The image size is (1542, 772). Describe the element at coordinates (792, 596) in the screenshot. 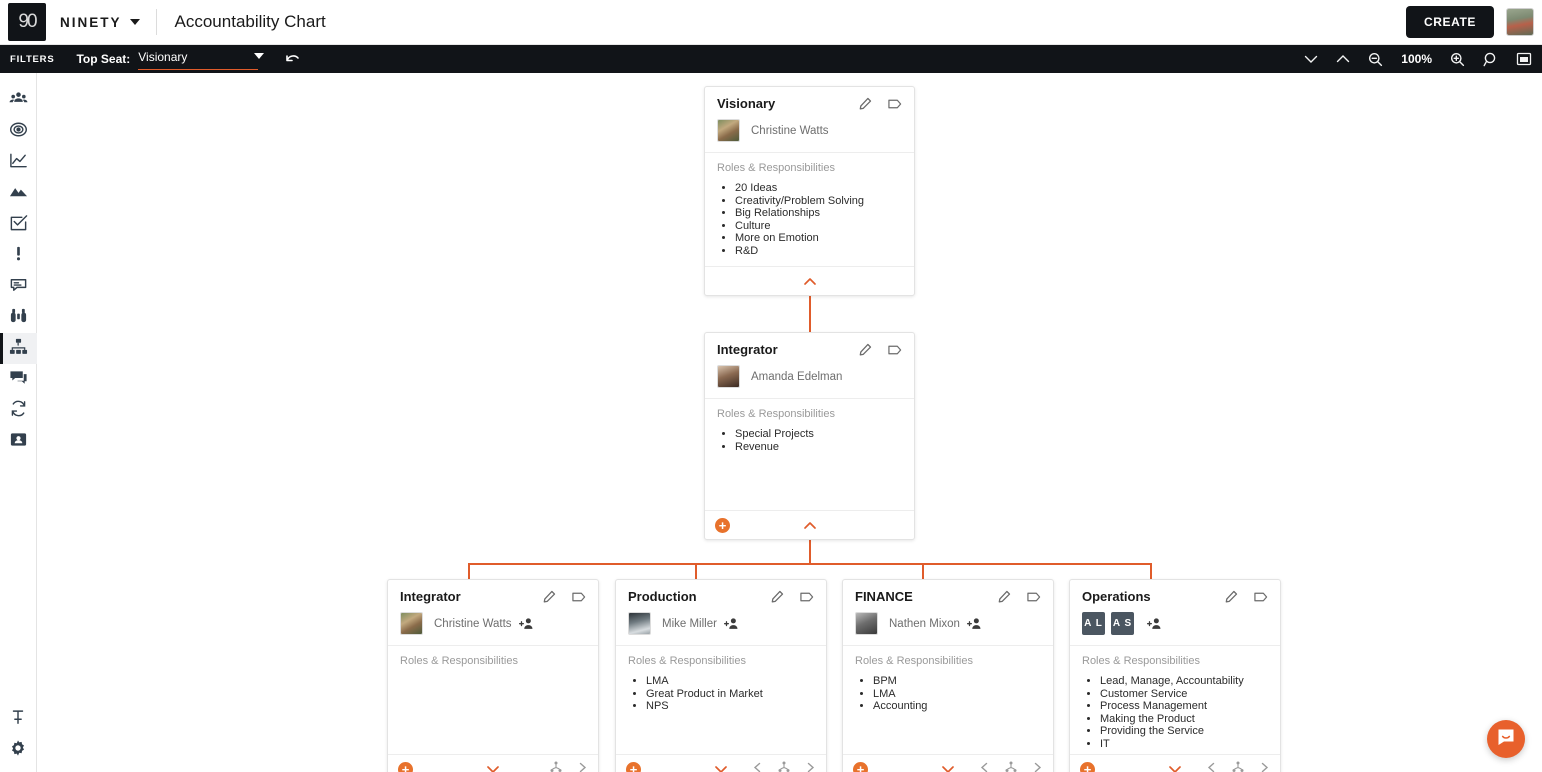

I see `card-header-actions` at that location.